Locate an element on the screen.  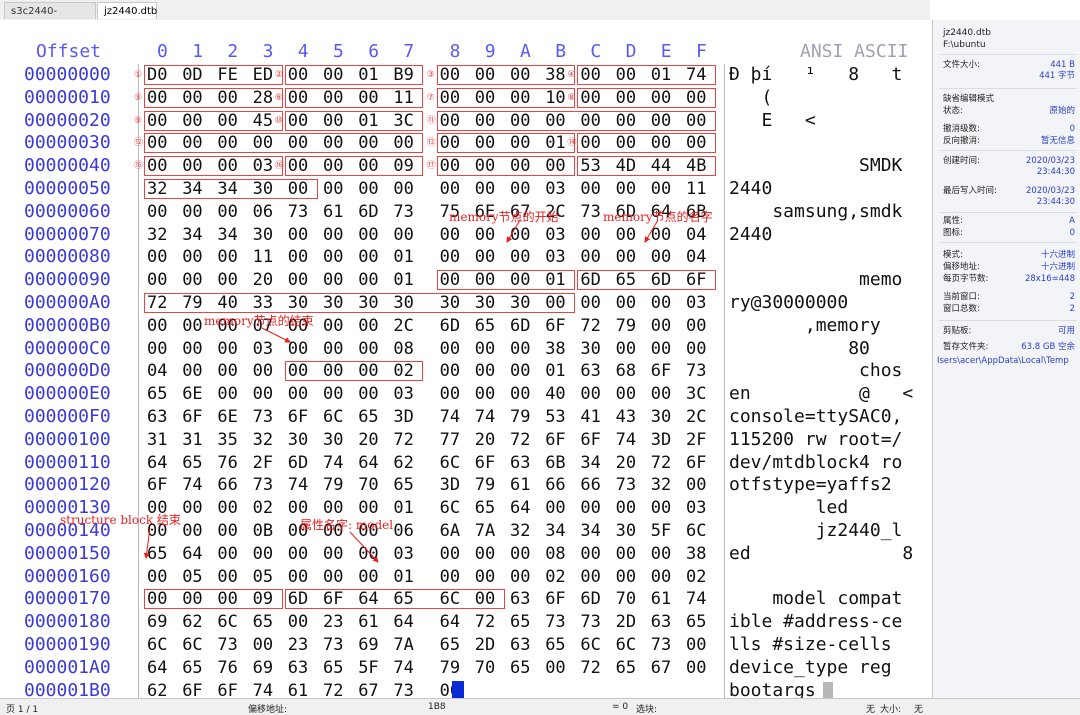
offset-mode-row: 偏移地址: 十六进制 is located at coordinates (1009, 267).